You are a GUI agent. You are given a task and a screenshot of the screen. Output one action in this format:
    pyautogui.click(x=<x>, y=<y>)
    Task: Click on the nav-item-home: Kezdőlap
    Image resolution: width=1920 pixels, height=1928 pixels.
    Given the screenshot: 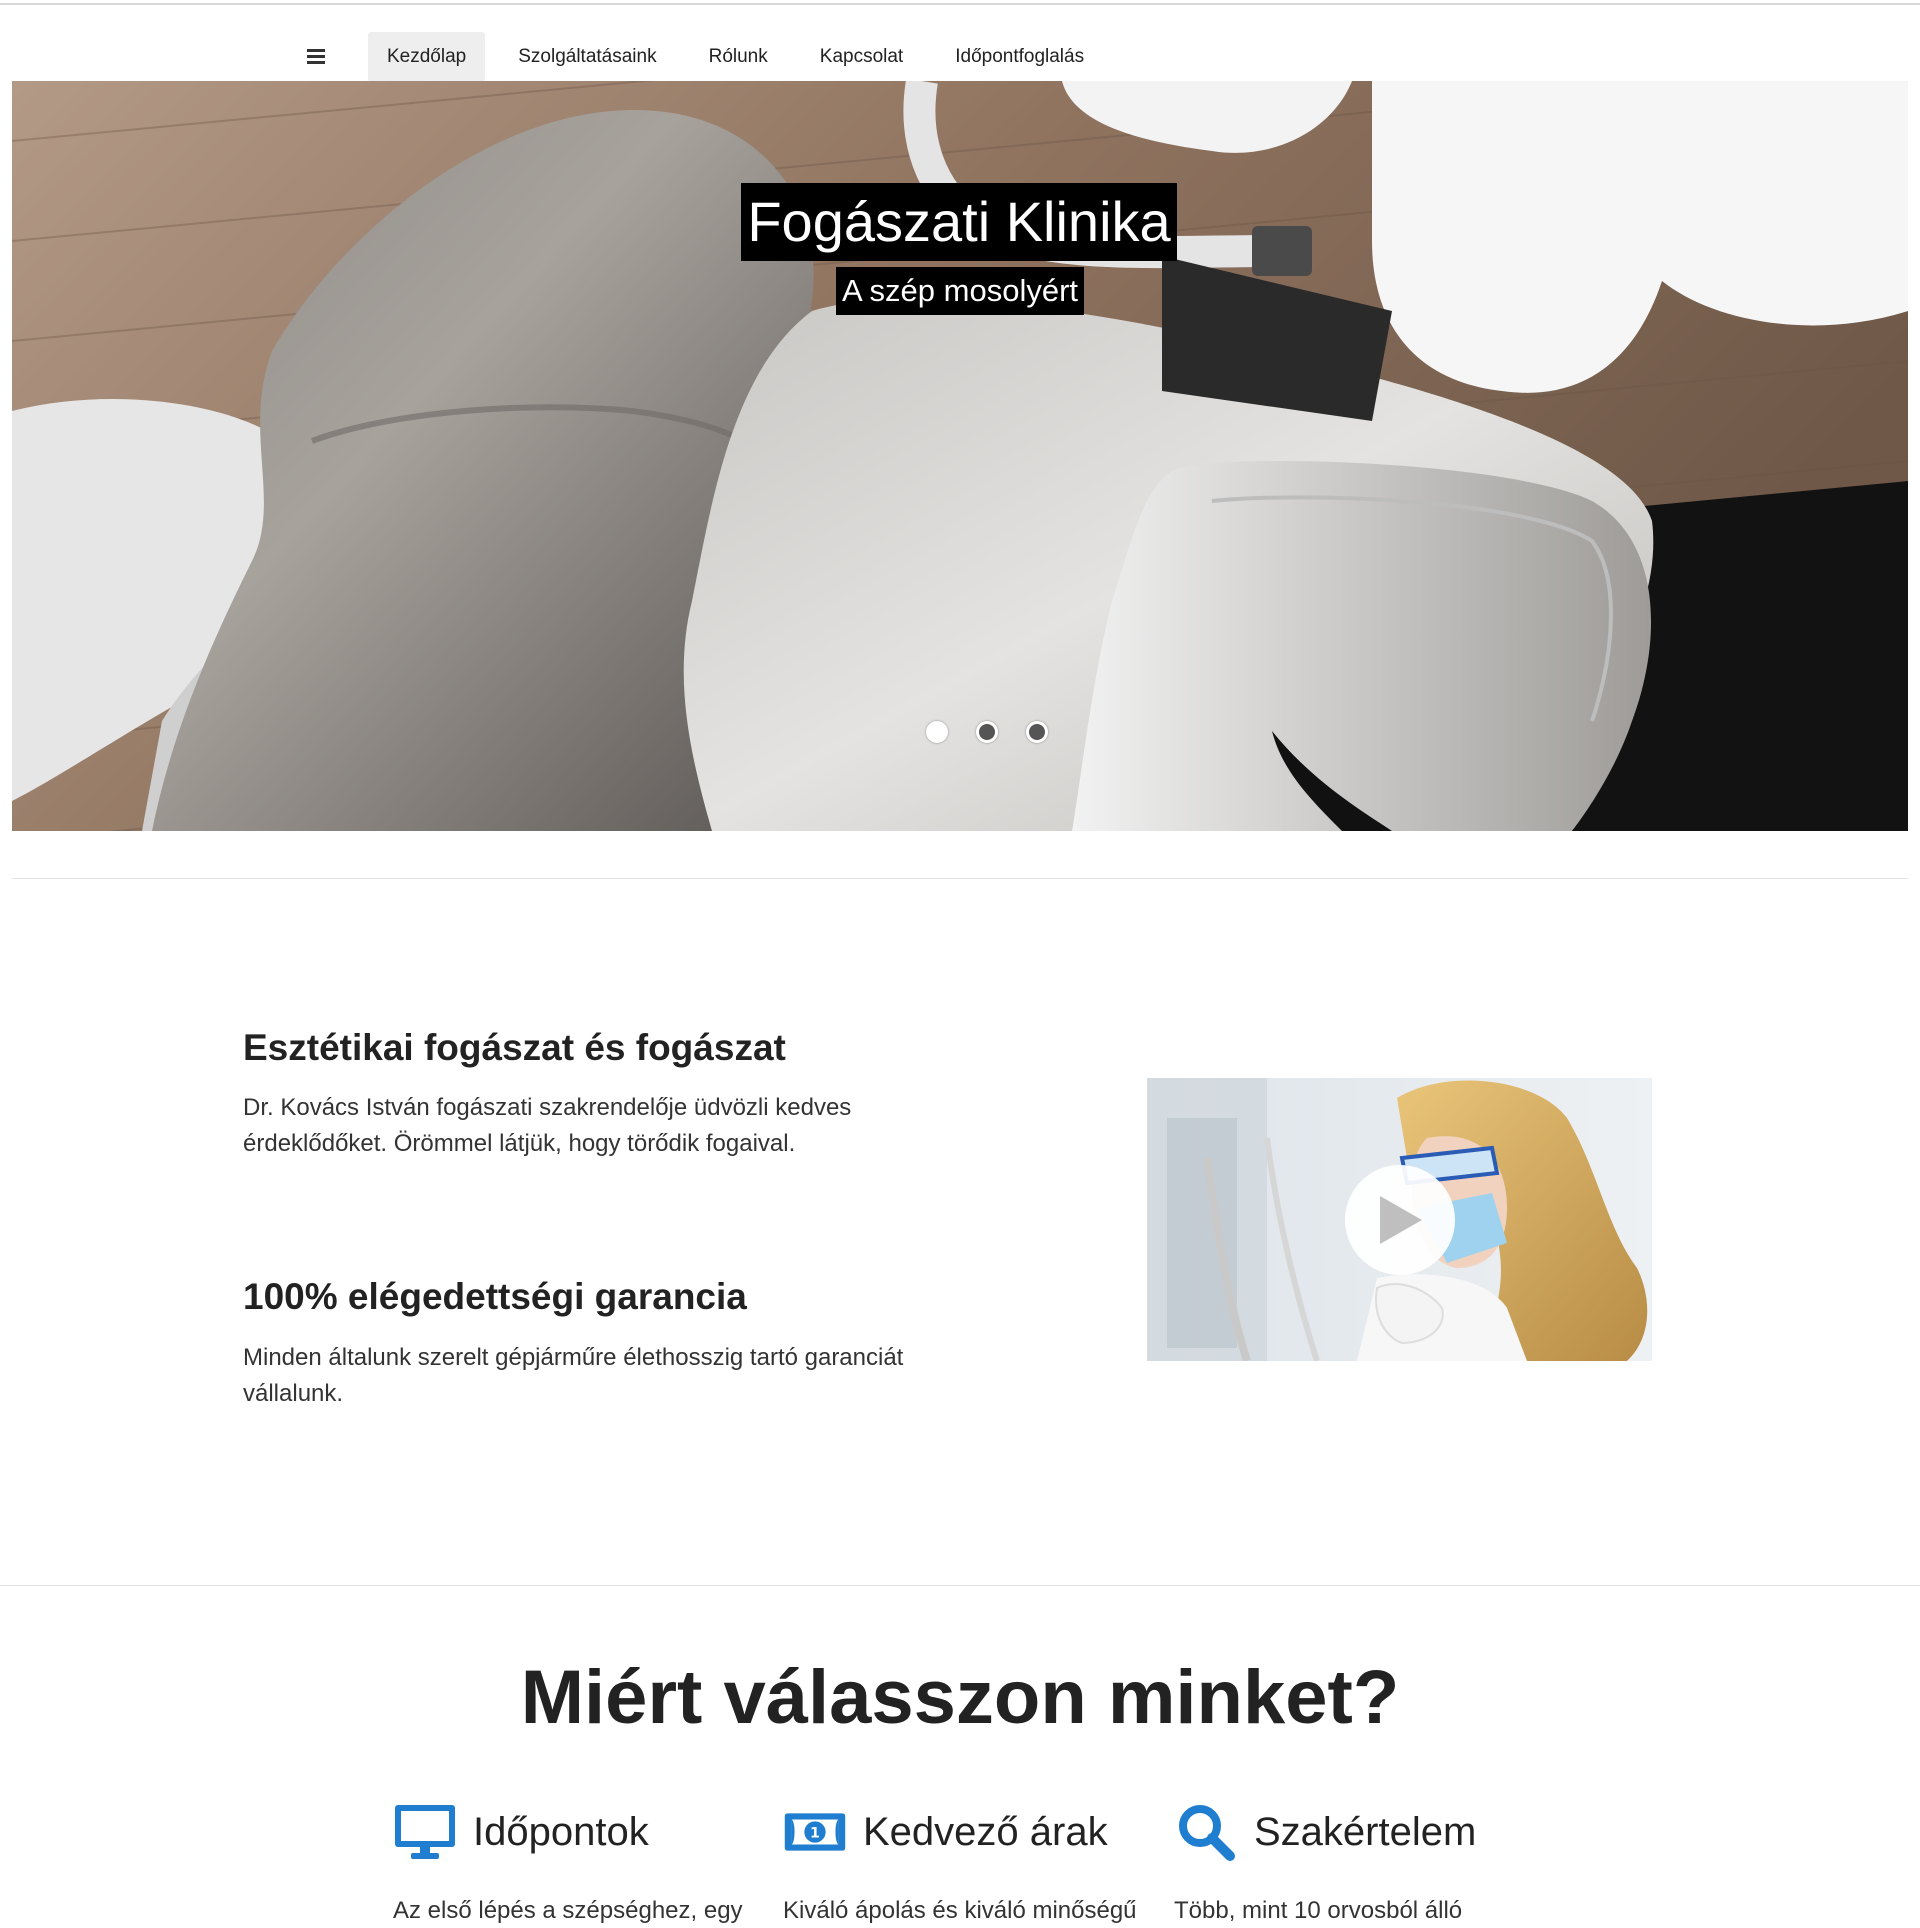 What is the action you would take?
    pyautogui.click(x=427, y=57)
    